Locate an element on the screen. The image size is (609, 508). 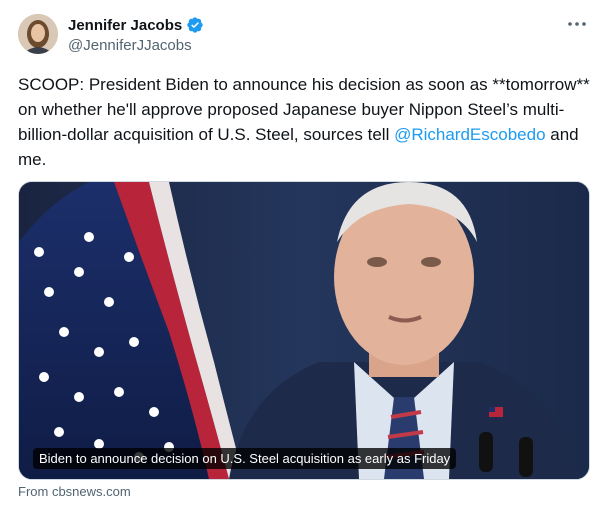
name-row: Jennifer Jacobs is located at coordinates (136, 25).